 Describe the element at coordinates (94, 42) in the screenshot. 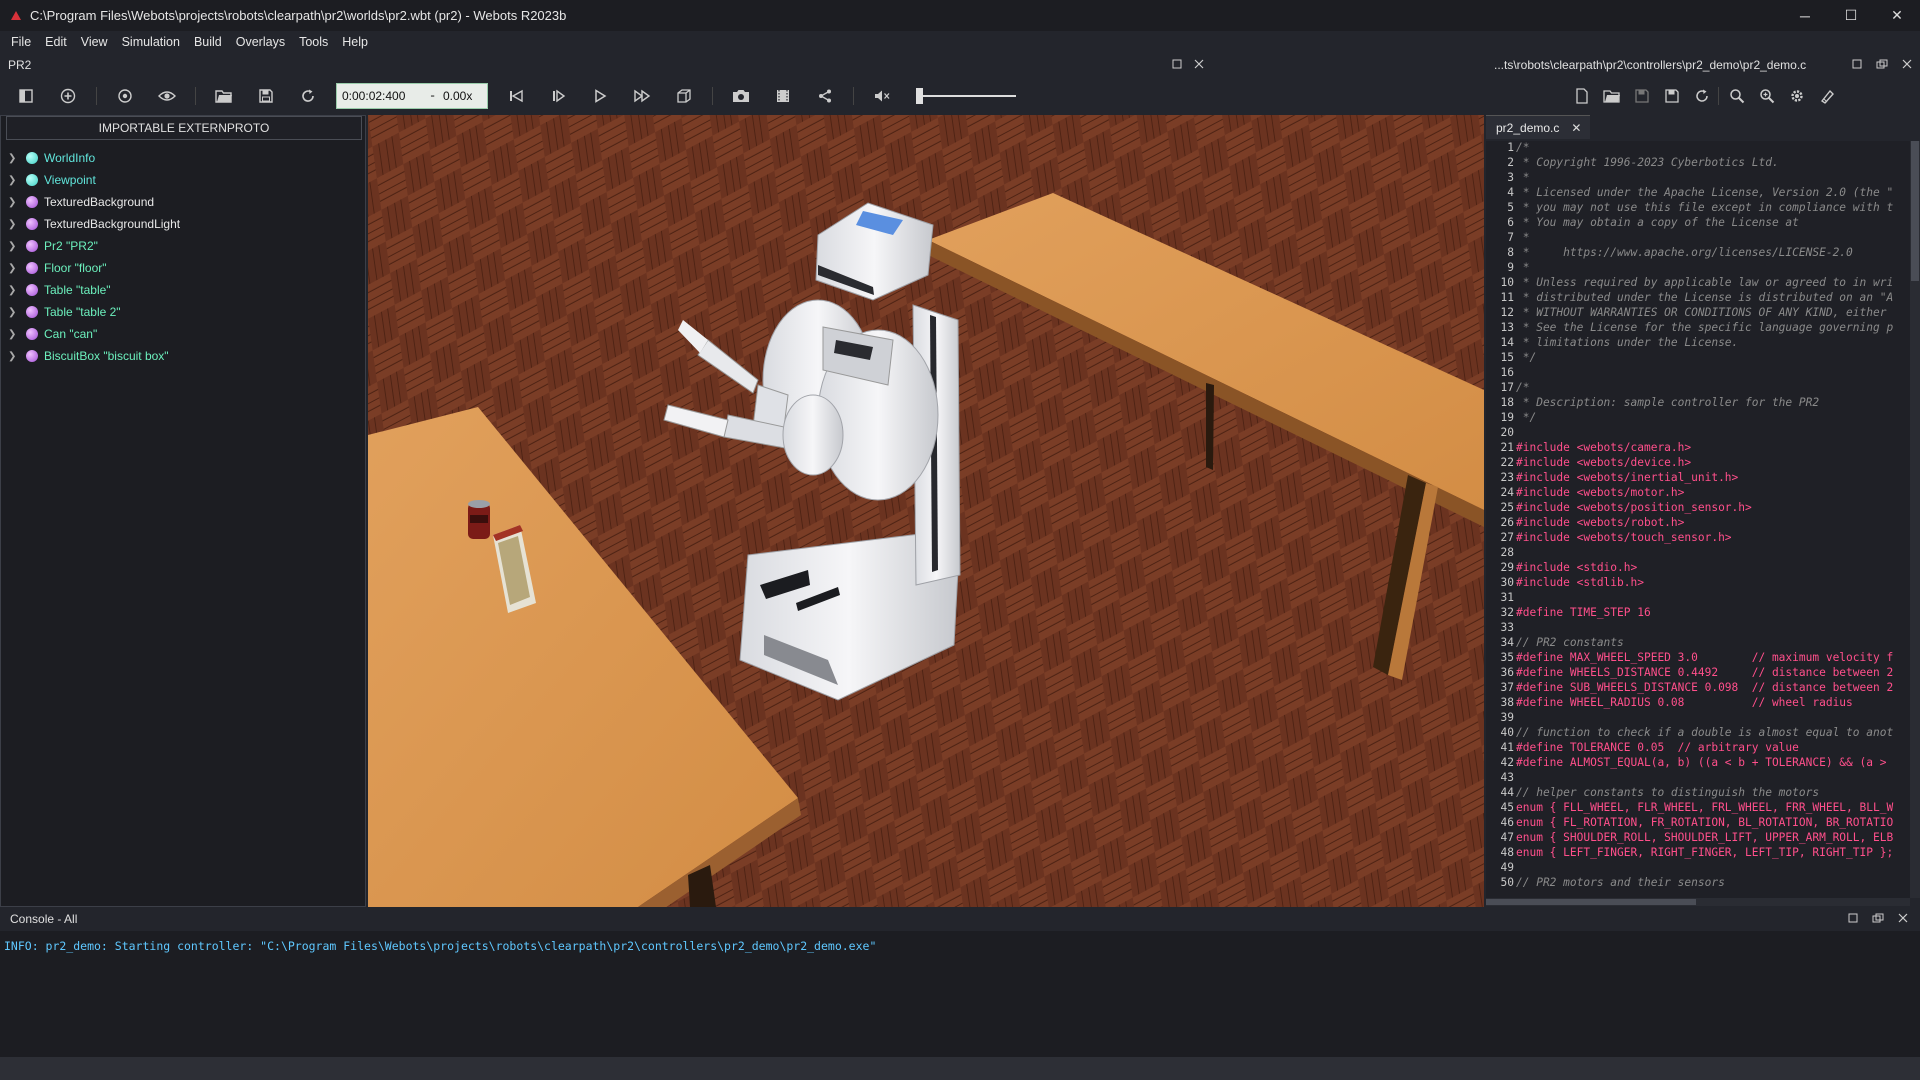

I see `menu-view: View` at that location.